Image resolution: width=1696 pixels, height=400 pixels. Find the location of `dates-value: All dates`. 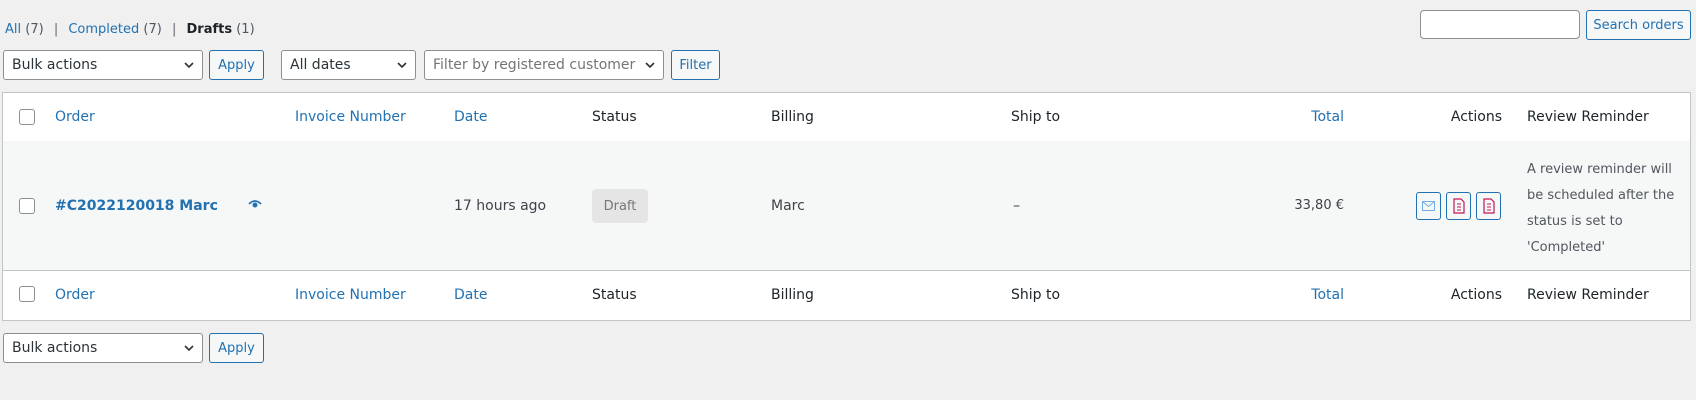

dates-value: All dates is located at coordinates (320, 65).